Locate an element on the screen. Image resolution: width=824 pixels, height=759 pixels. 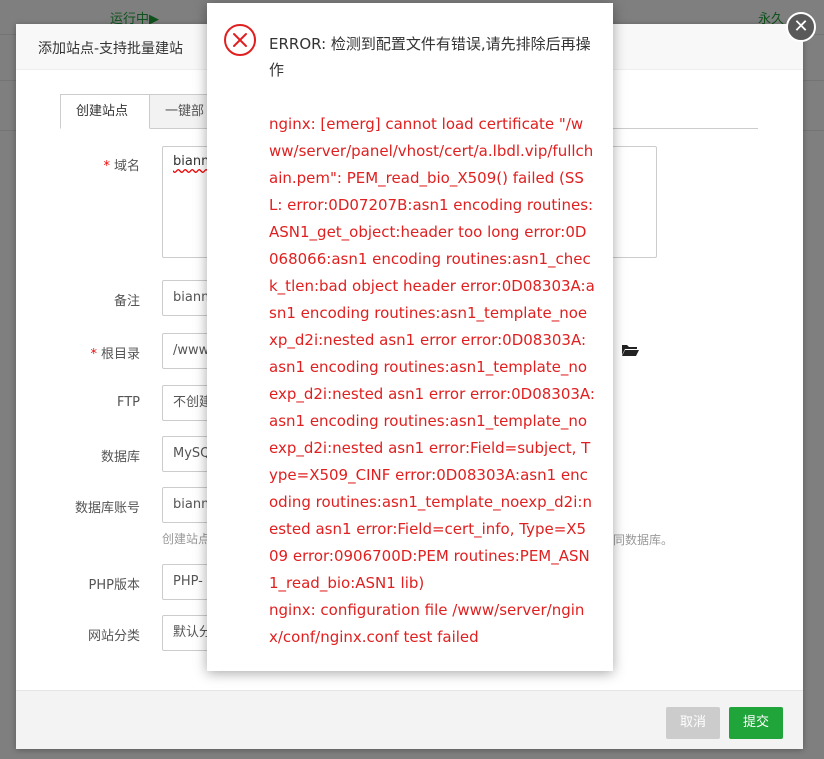
remark-label: 备注 is located at coordinates (126, 301).